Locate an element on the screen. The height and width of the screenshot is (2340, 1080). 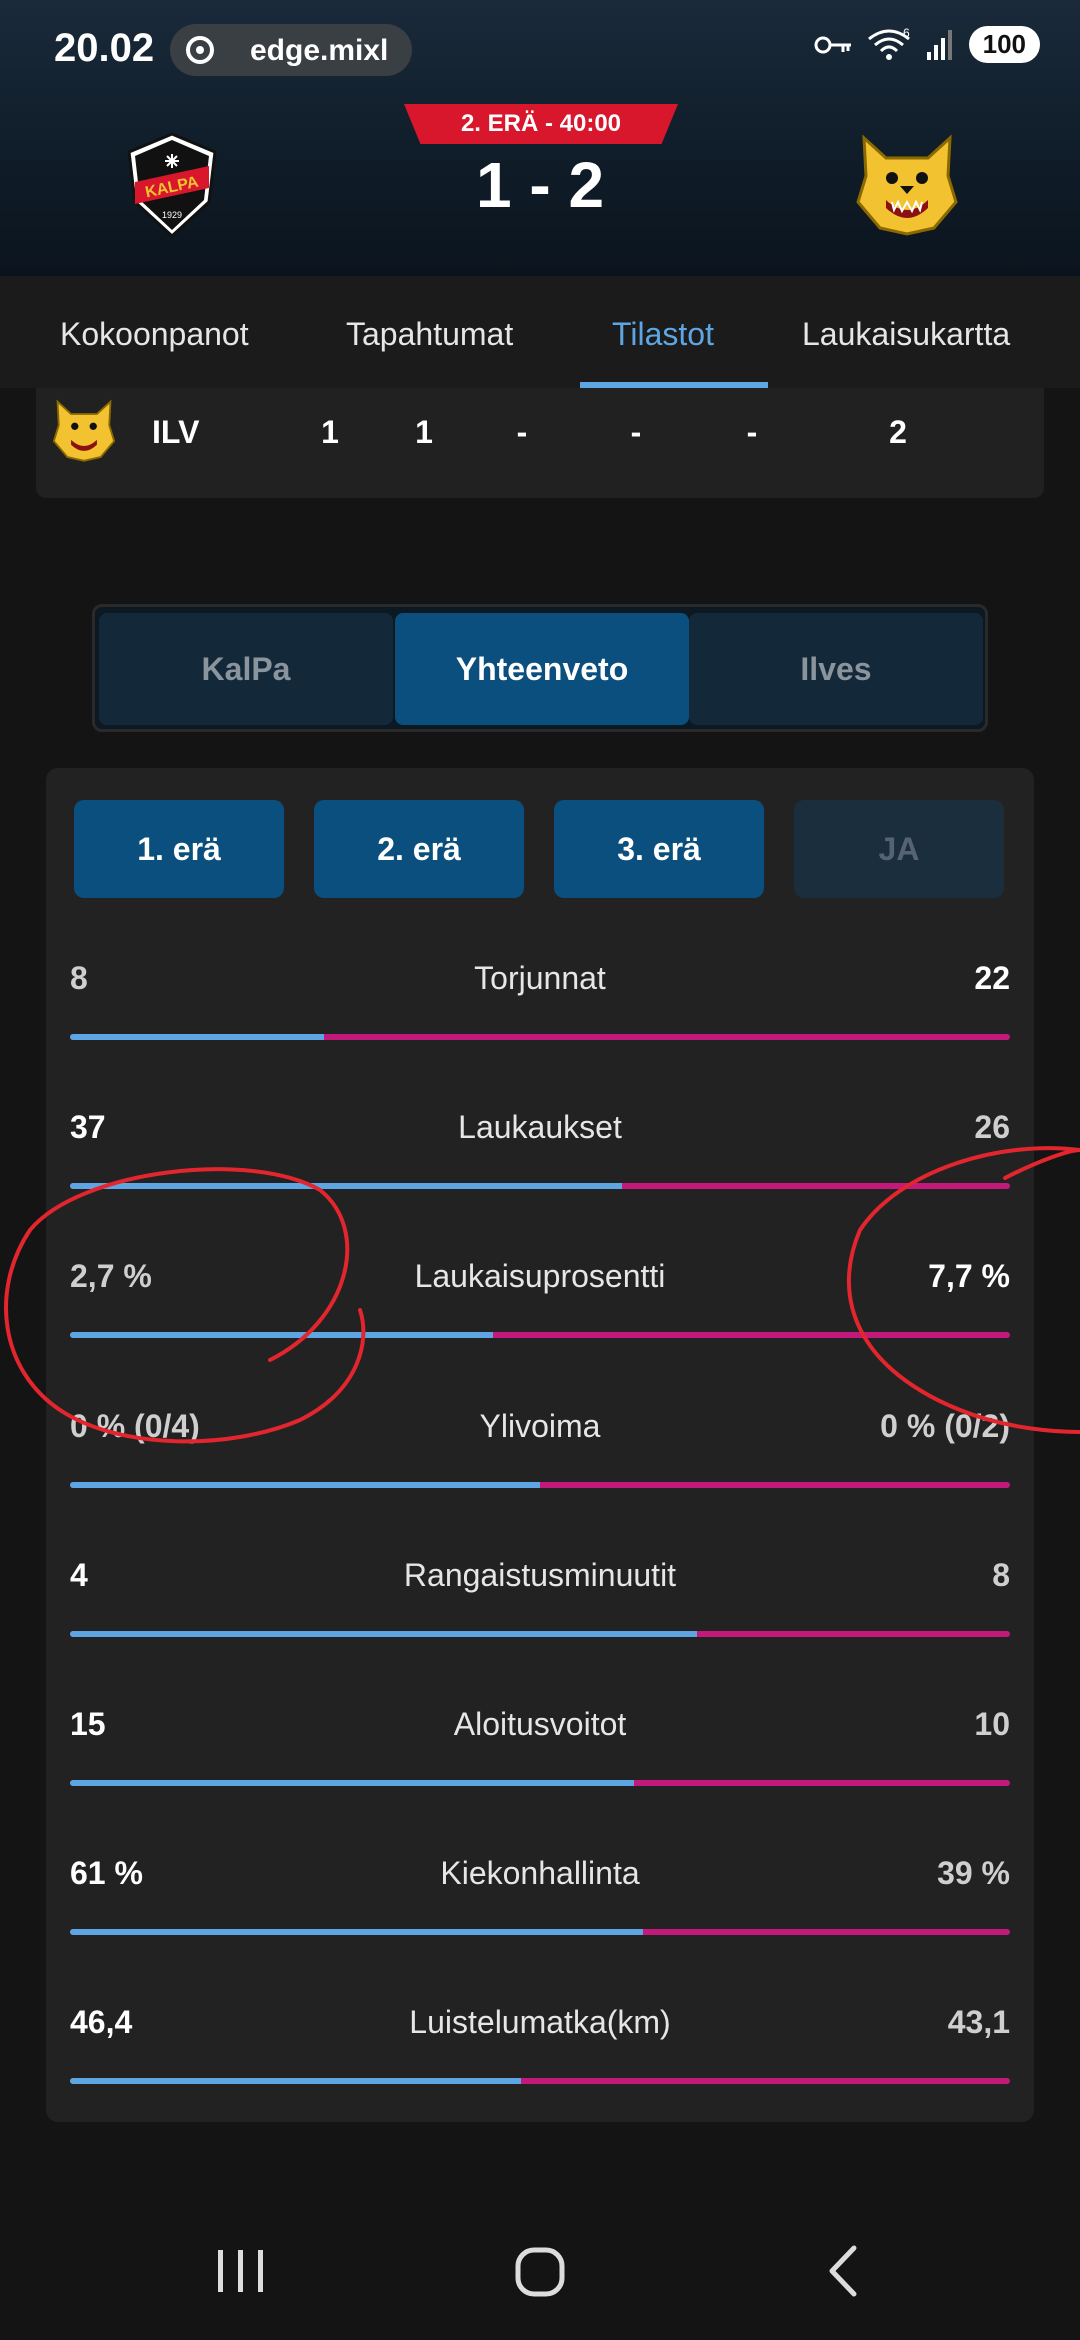
stat-row-laukaisuprosentti: 2,7 % Laukaisuprosentti 7,7 % is located at coordinates (540, 1333).